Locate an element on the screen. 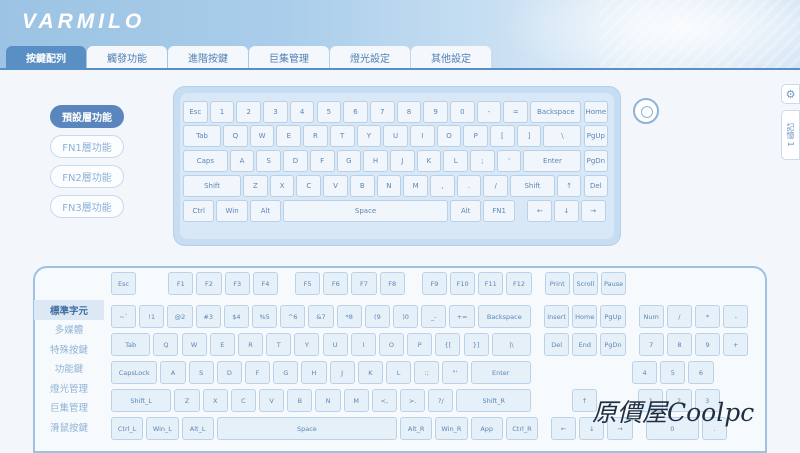 Image resolution: width=800 pixels, height=453 pixels. full-key-row_f-8: F8 is located at coordinates (392, 283).